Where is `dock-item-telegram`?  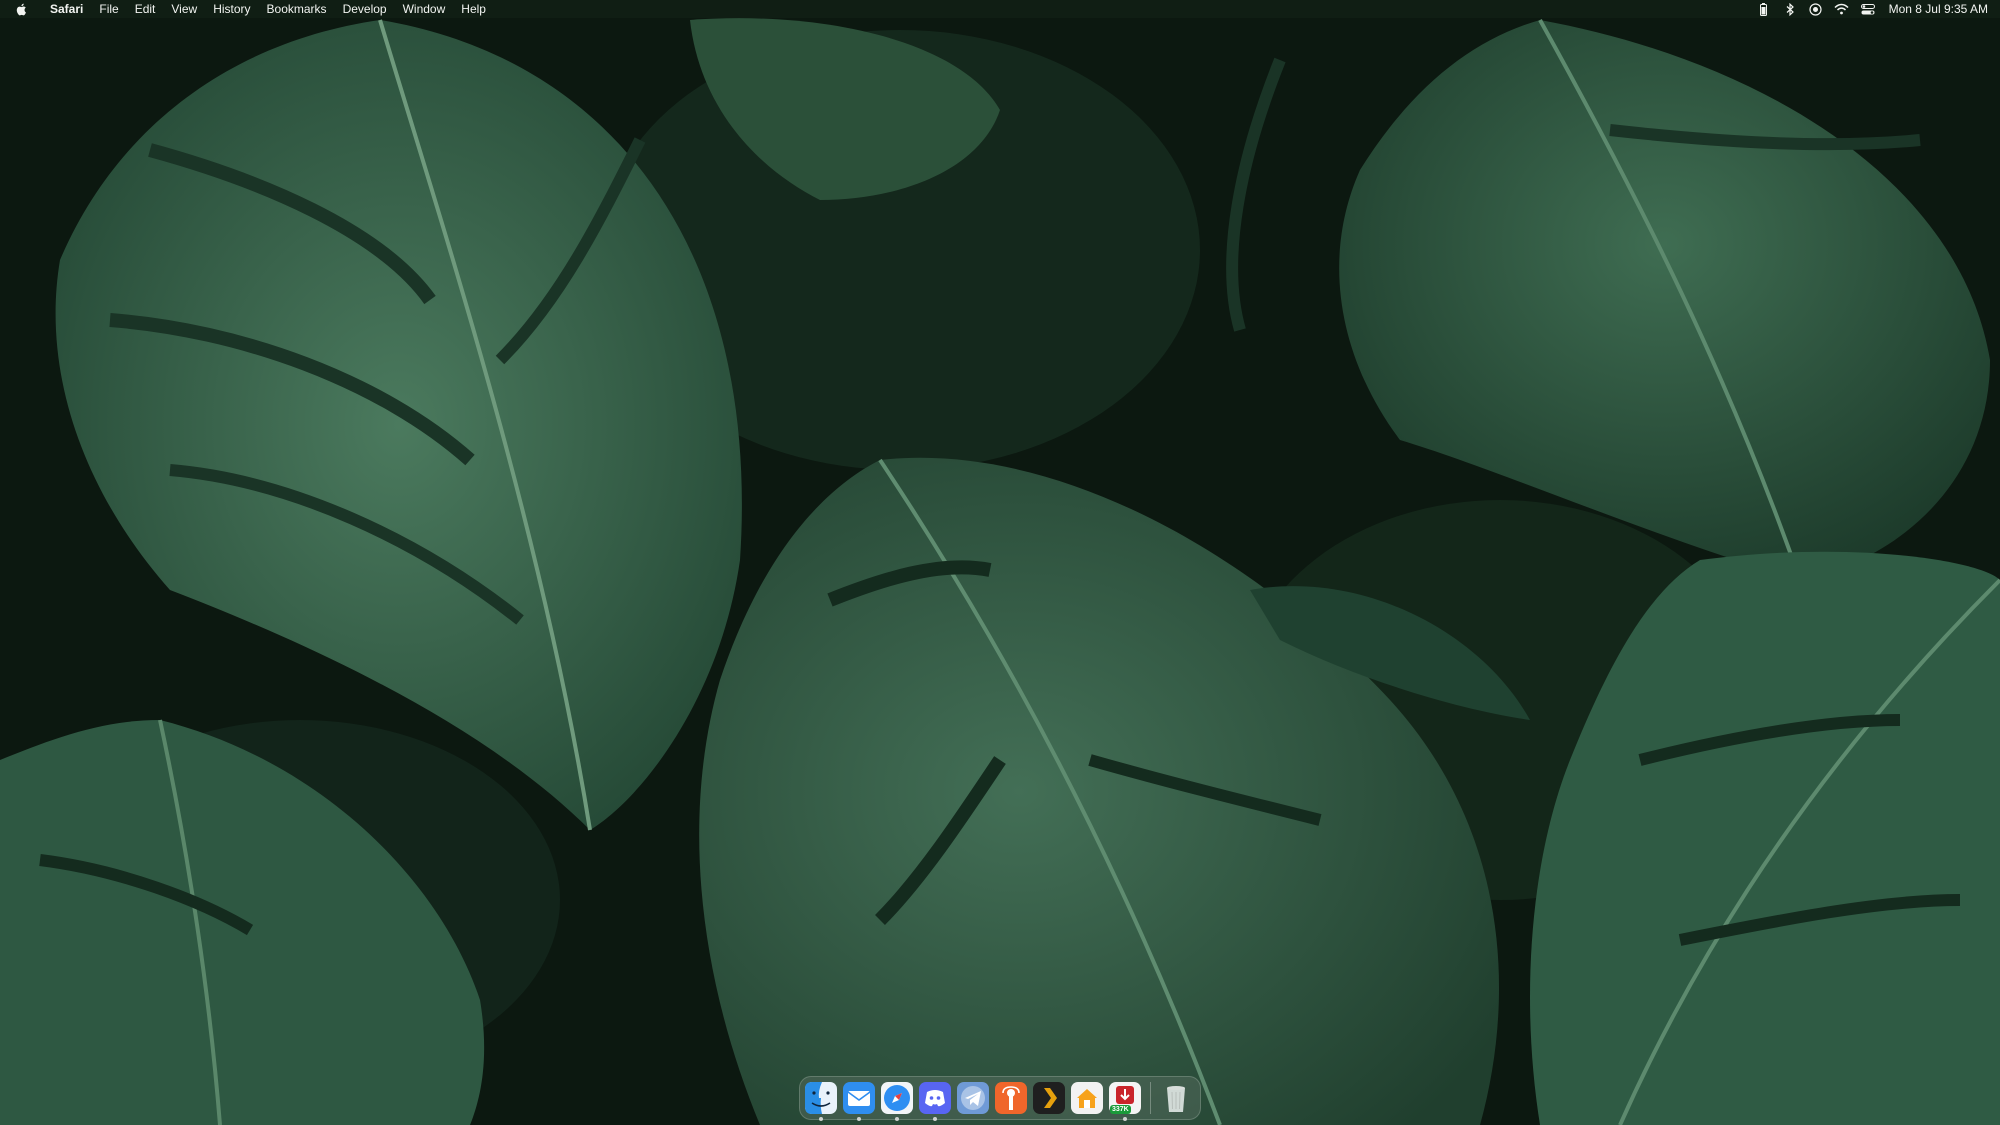 dock-item-telegram is located at coordinates (973, 1098).